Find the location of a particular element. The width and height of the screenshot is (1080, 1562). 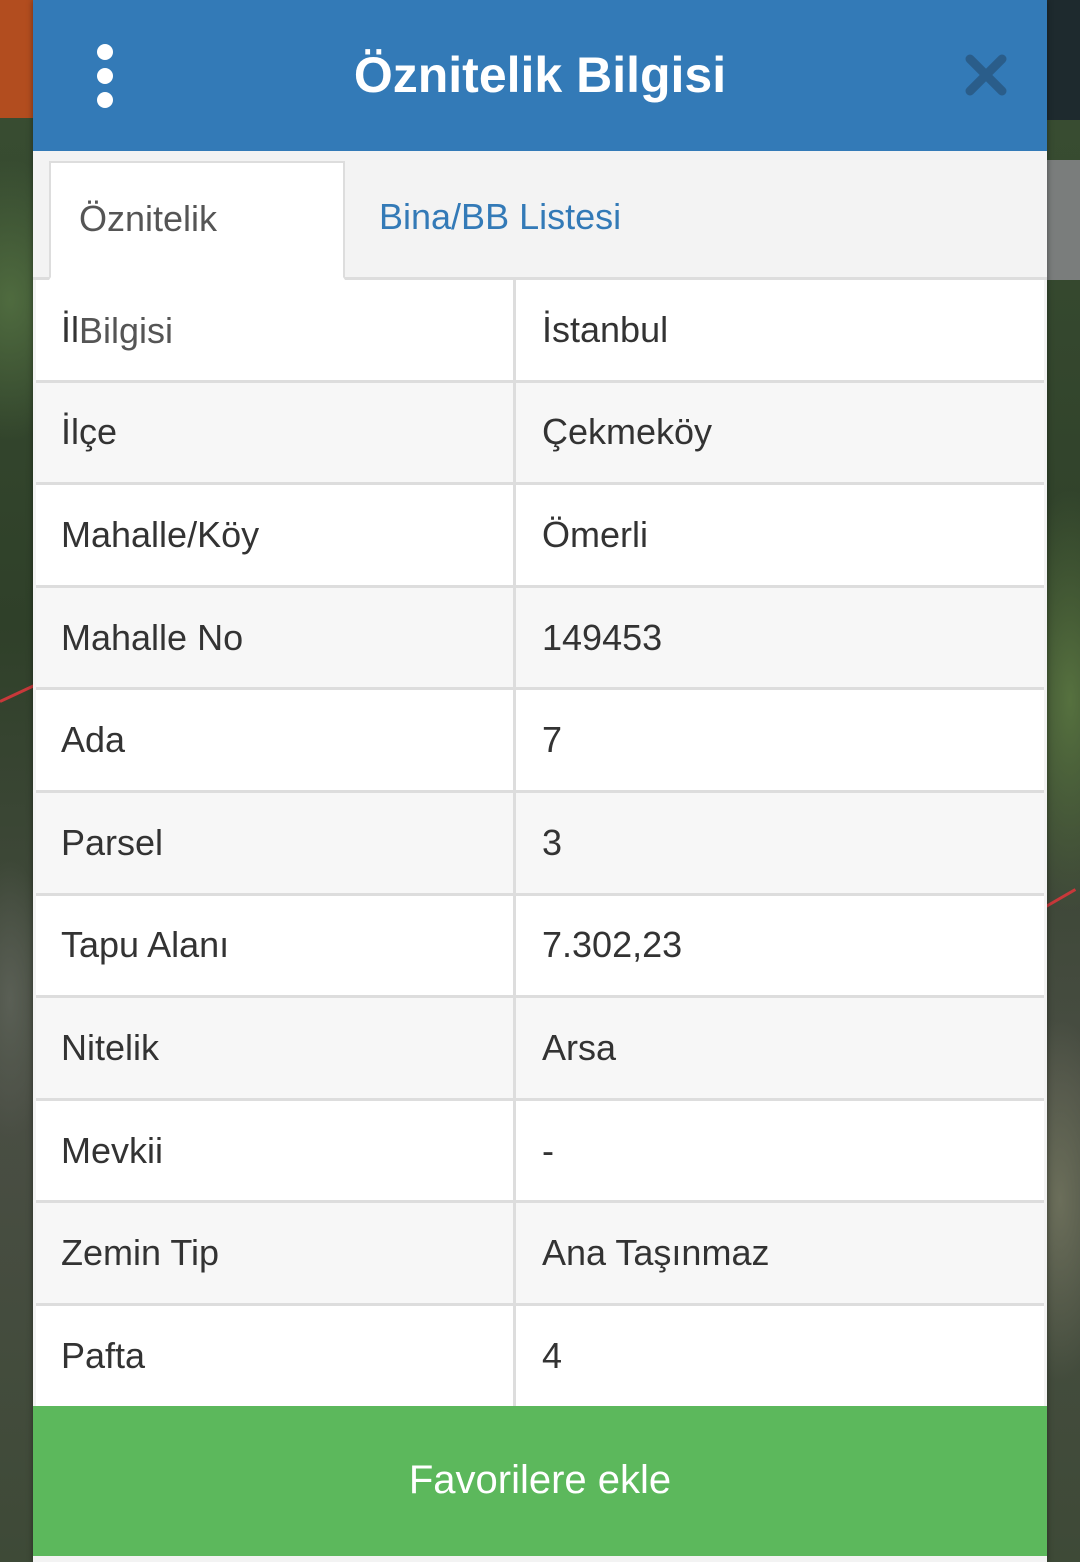

add-to-favorites-button: Favorilere ekle is located at coordinates (540, 1481).